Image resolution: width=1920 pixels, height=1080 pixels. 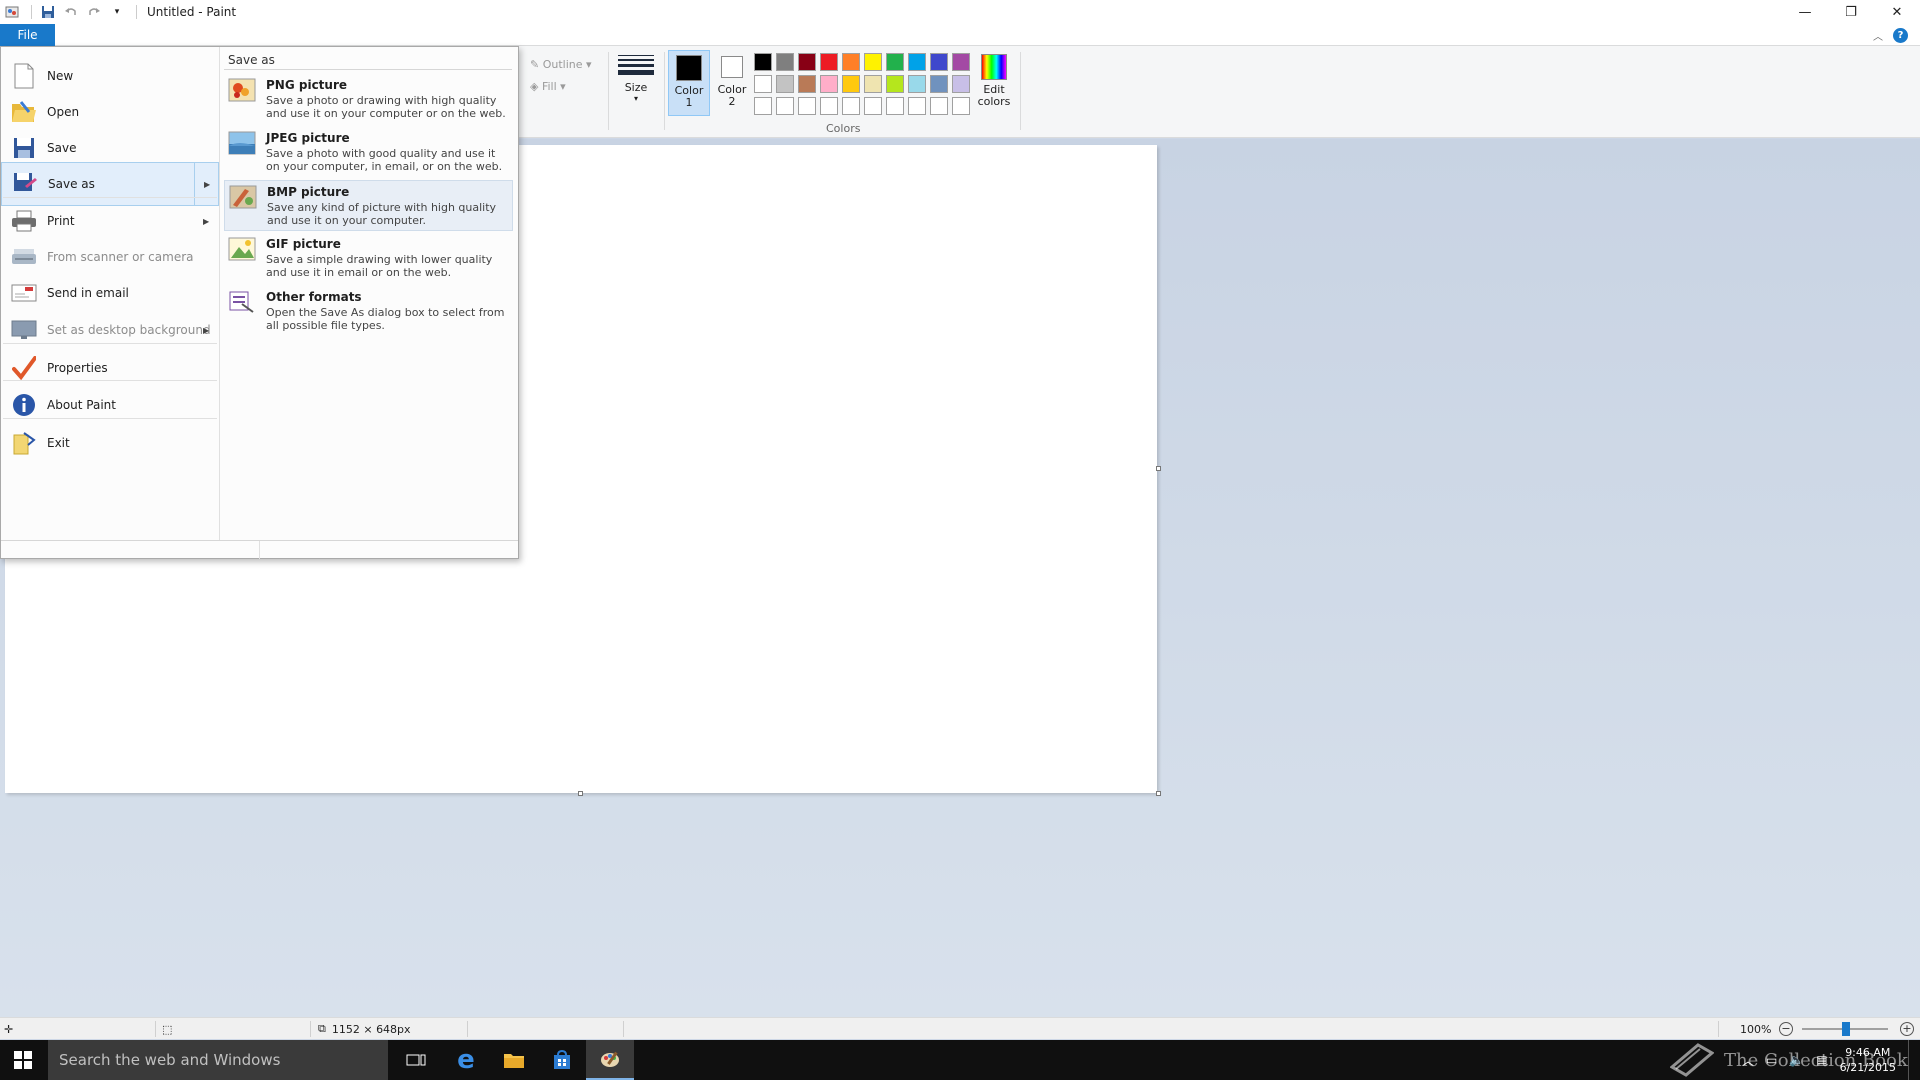 What do you see at coordinates (1821, 1060) in the screenshot?
I see `action-center-icon: ▤` at bounding box center [1821, 1060].